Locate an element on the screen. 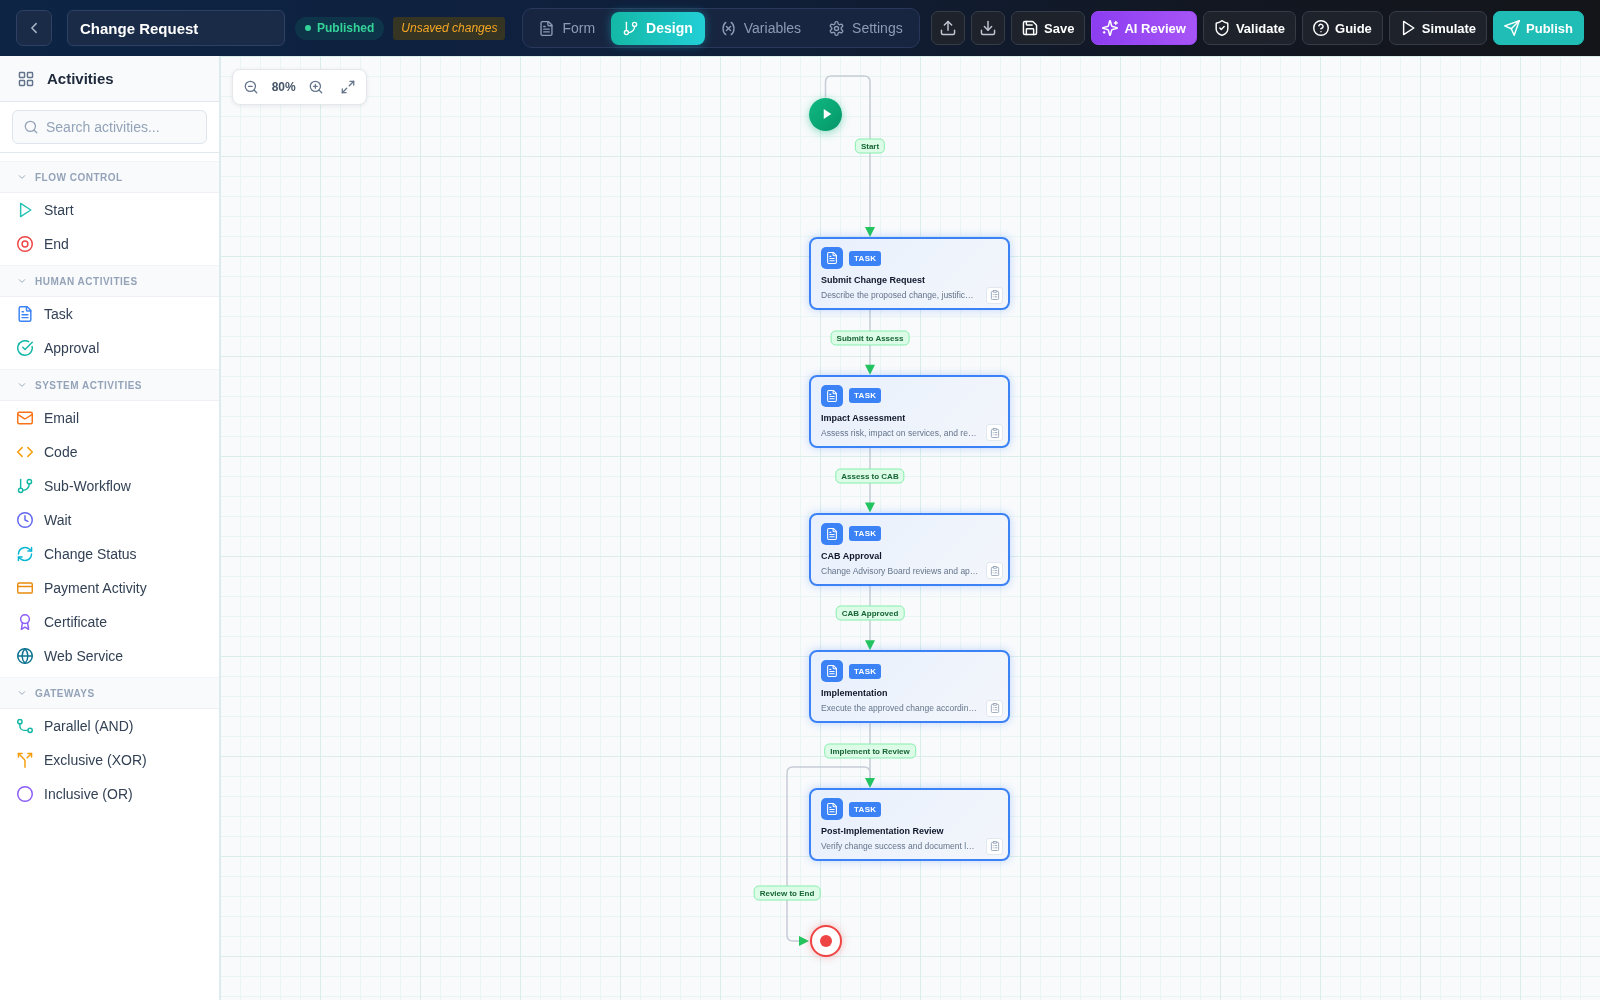  activity-item: Sub-Workflow is located at coordinates (109, 486).